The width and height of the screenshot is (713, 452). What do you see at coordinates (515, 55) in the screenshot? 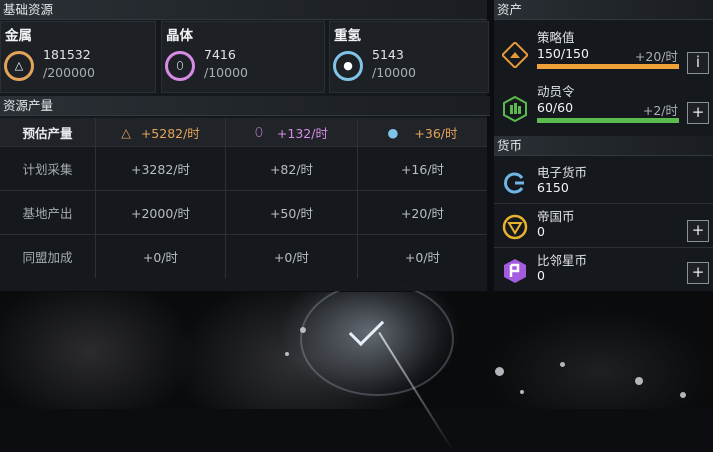
I see `strategy-icon` at bounding box center [515, 55].